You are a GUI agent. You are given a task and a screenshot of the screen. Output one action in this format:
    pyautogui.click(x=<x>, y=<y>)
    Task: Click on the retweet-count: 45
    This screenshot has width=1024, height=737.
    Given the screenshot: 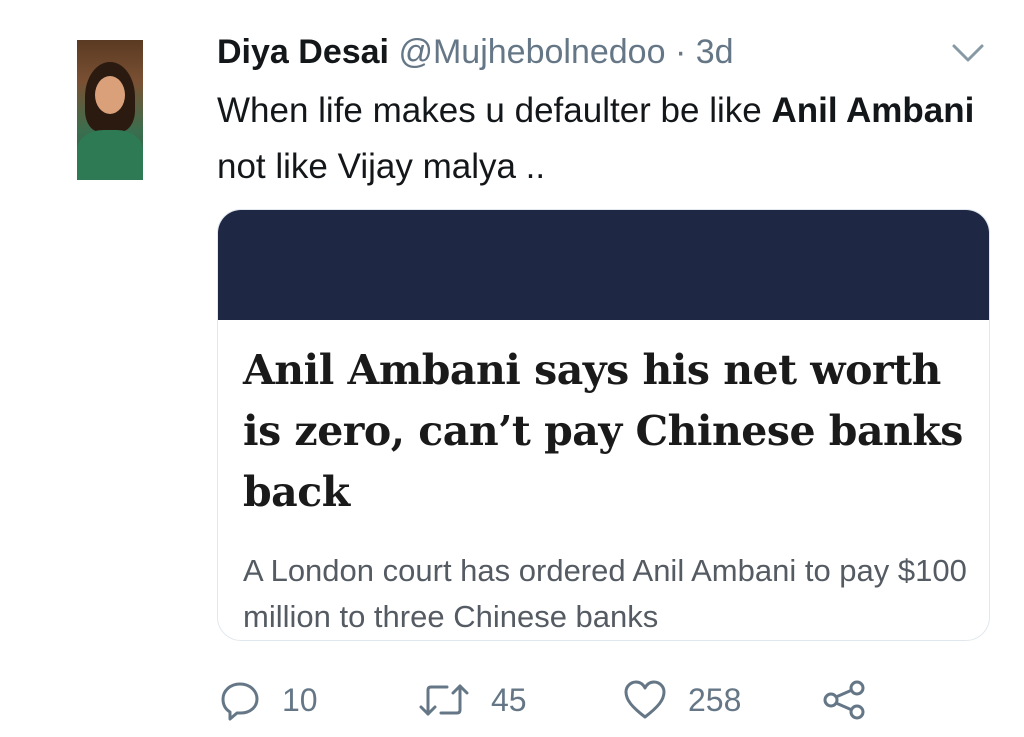 What is the action you would take?
    pyautogui.click(x=509, y=699)
    